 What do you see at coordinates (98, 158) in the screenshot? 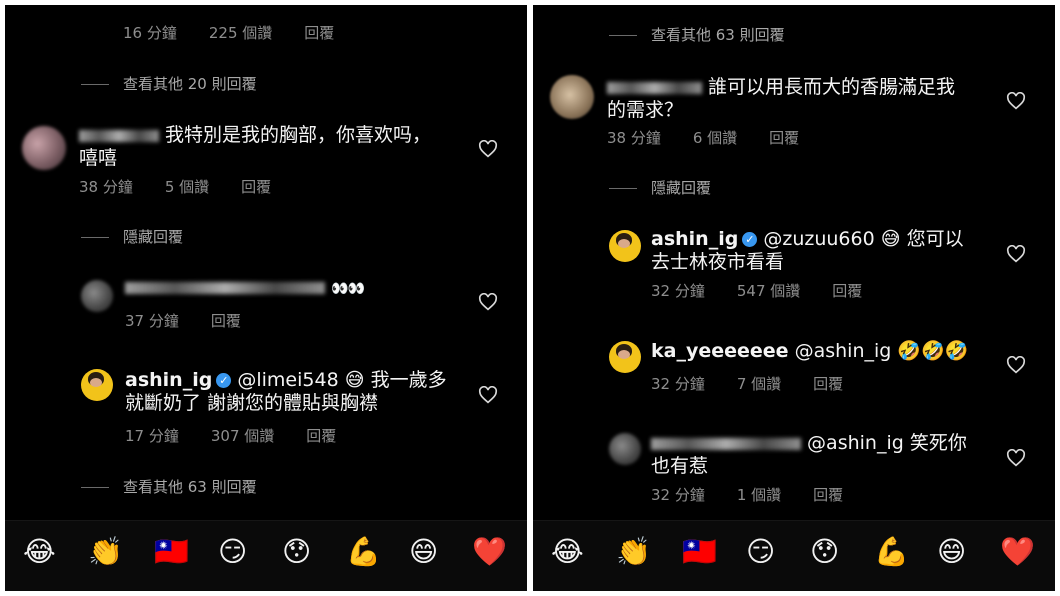
I see `comment-text-line2: 嘻嘻` at bounding box center [98, 158].